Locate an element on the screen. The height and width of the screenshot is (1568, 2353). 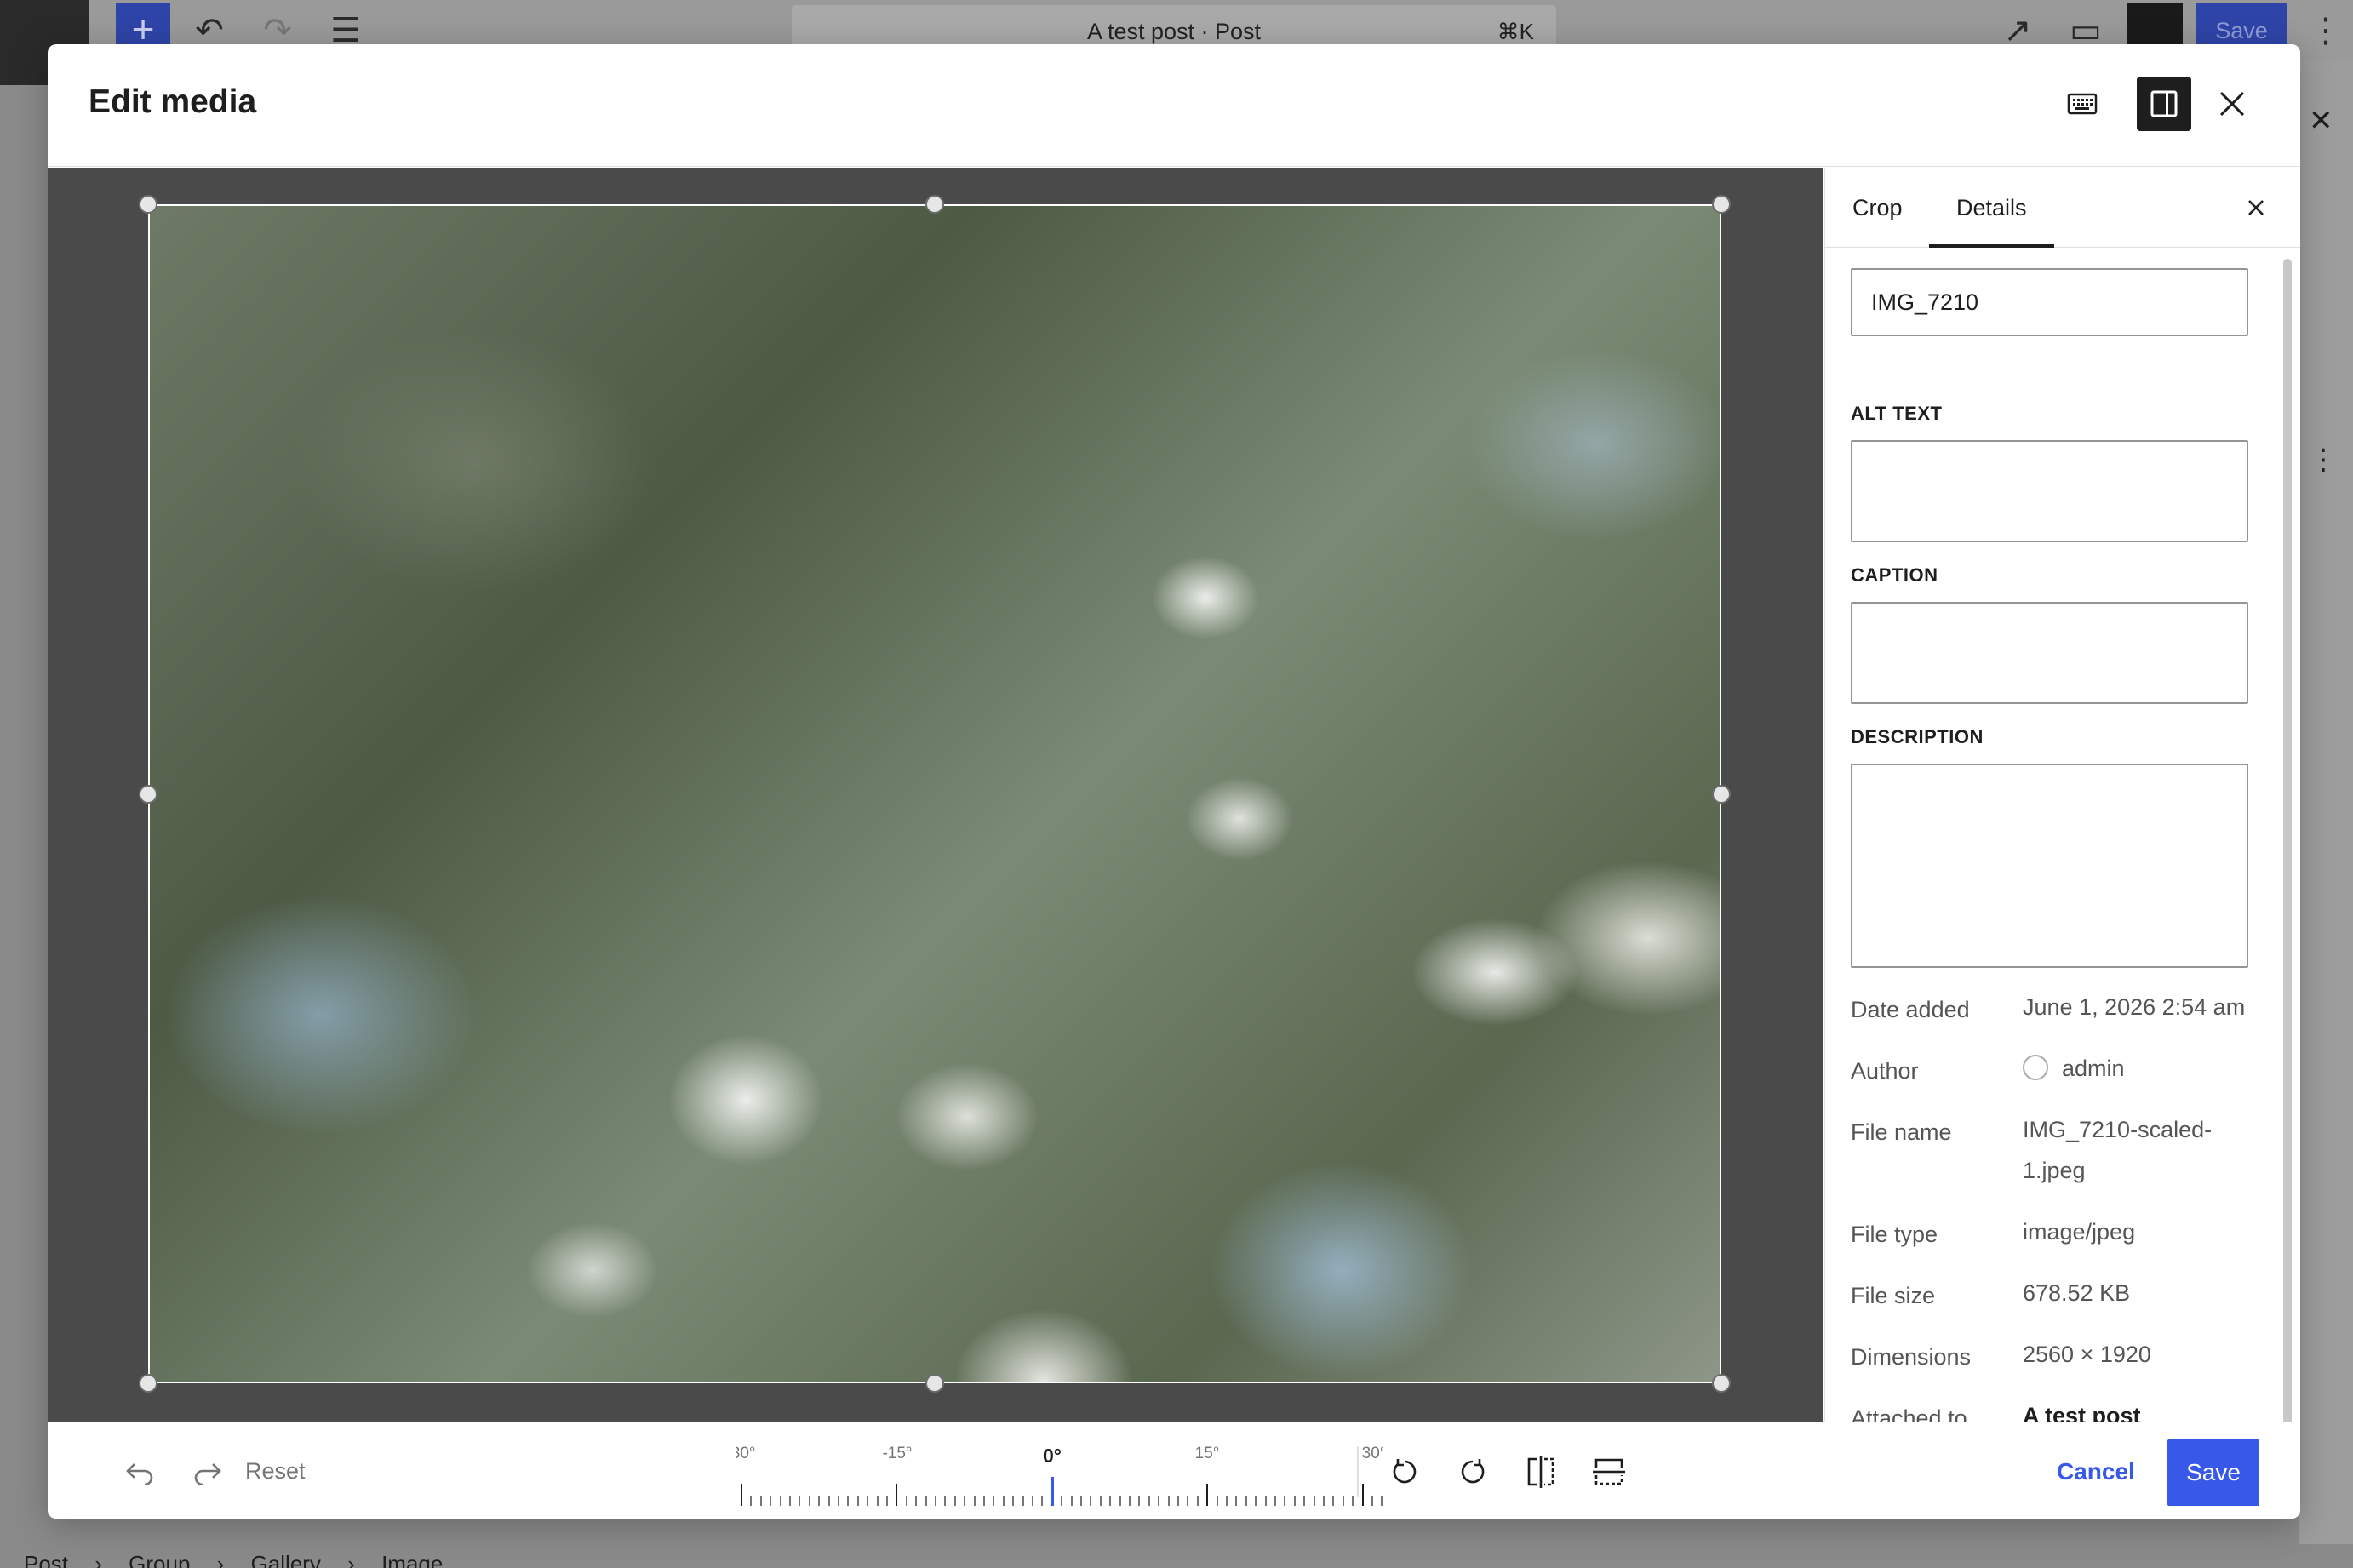
breadcrumb-post: Post is located at coordinates (46, 1560).